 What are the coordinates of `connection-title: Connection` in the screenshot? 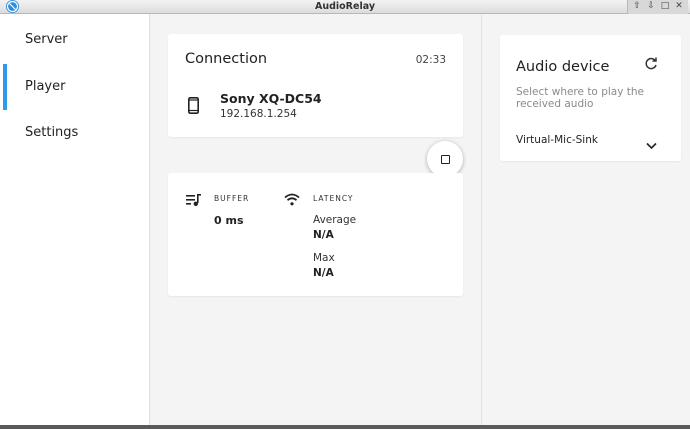 It's located at (226, 59).